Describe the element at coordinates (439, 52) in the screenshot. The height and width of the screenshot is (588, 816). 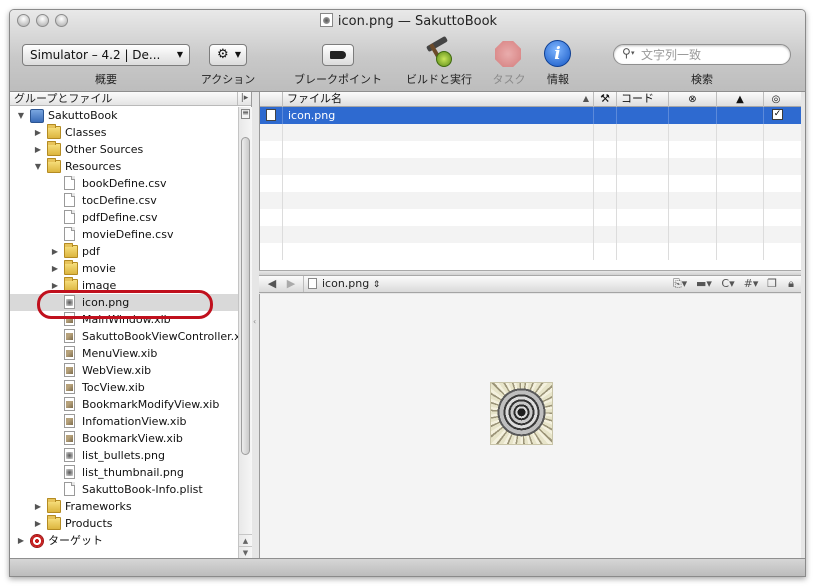
I see `build-run-icon` at that location.